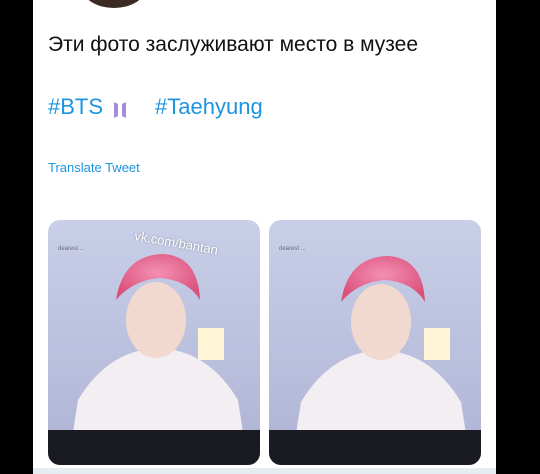  I want to click on hashtag-link-bts: #BTS, so click(75, 107).